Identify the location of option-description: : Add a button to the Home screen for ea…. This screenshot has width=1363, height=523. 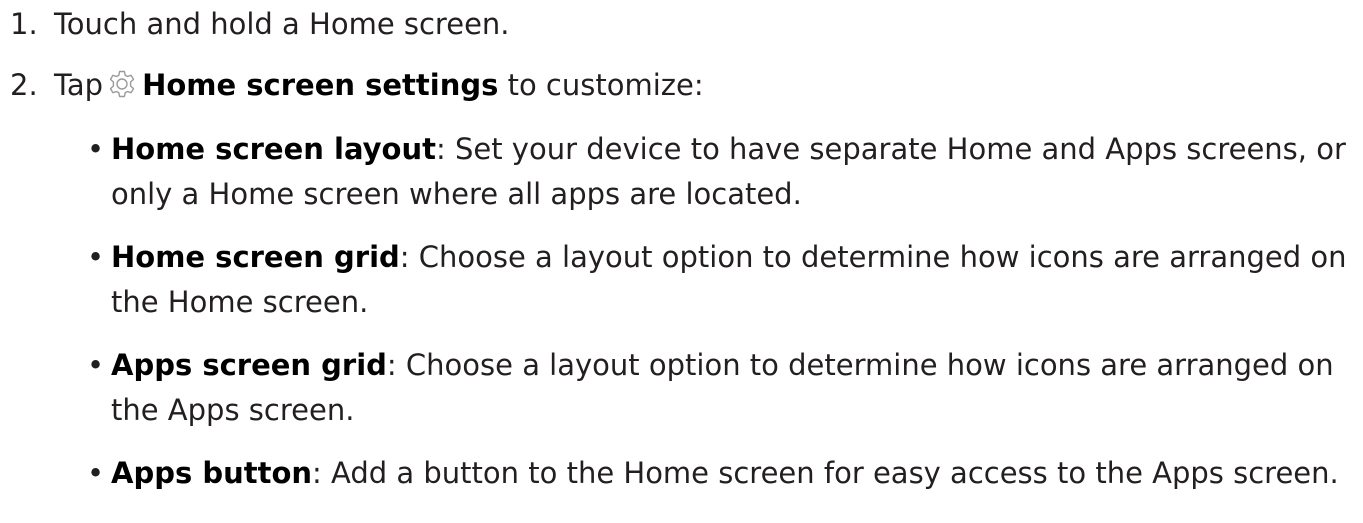
(825, 473).